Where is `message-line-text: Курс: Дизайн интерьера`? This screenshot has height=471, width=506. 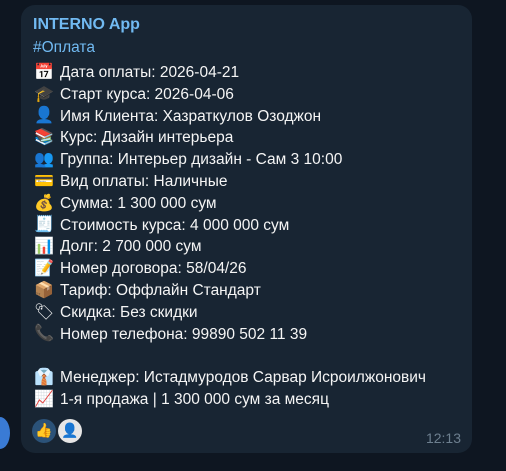 message-line-text: Курс: Дизайн интерьера is located at coordinates (147, 138).